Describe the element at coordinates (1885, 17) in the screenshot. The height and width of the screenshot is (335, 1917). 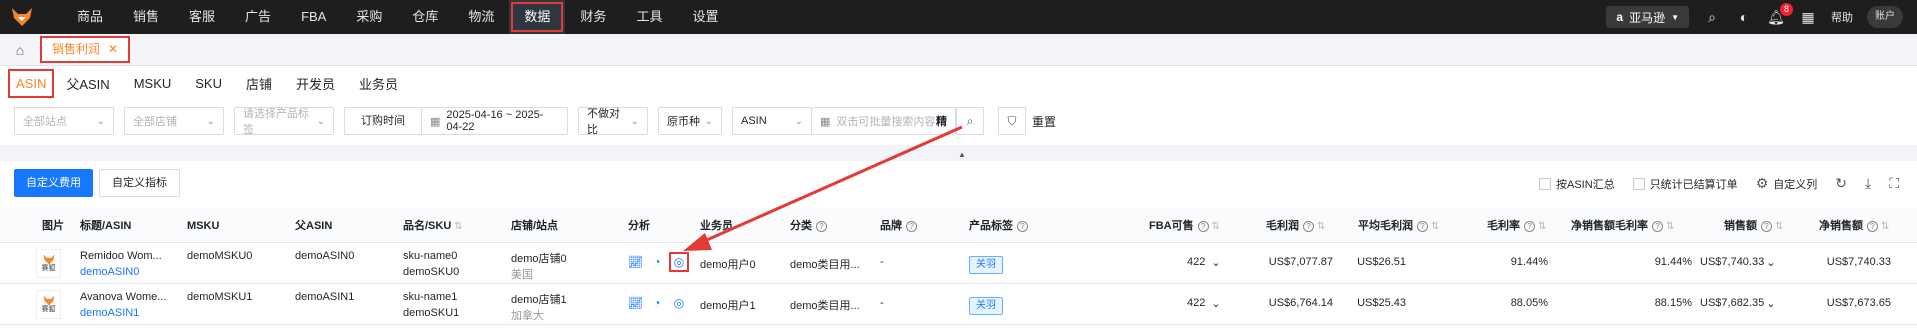
I see `account-menu: 账户` at that location.